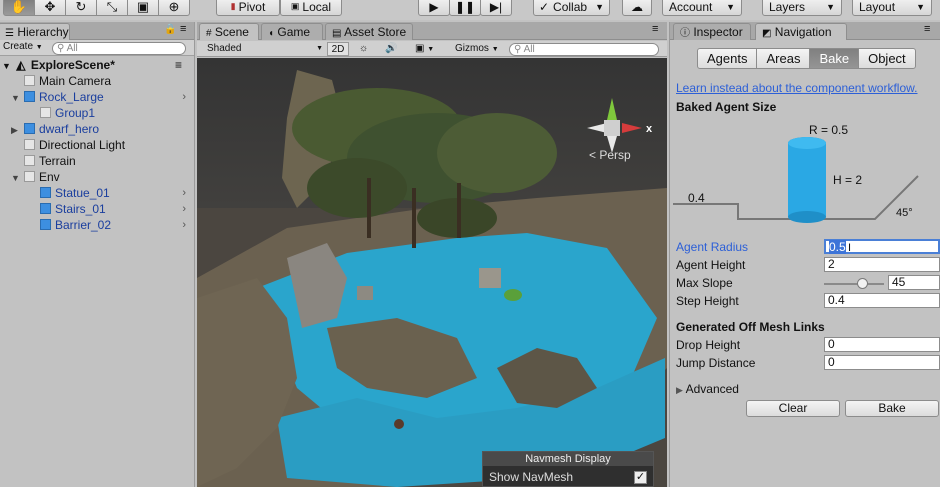 The width and height of the screenshot is (940, 487). I want to click on navigation-segments: Agents Areas Bake Object, so click(806, 58).